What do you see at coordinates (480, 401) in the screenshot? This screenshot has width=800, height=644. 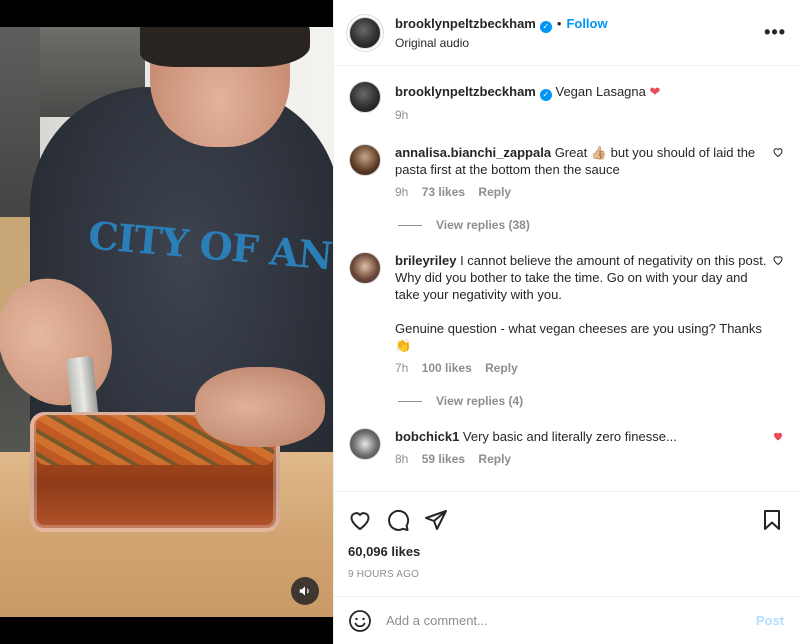 I see `view-replies-label: View replies (4)` at bounding box center [480, 401].